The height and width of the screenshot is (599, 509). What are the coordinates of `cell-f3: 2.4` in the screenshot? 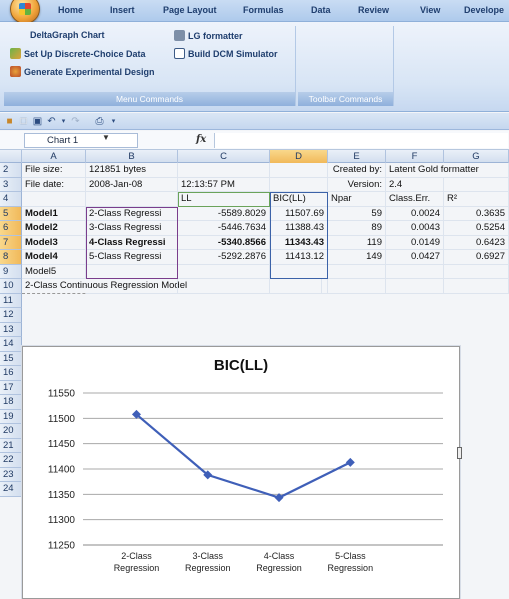 It's located at (415, 184).